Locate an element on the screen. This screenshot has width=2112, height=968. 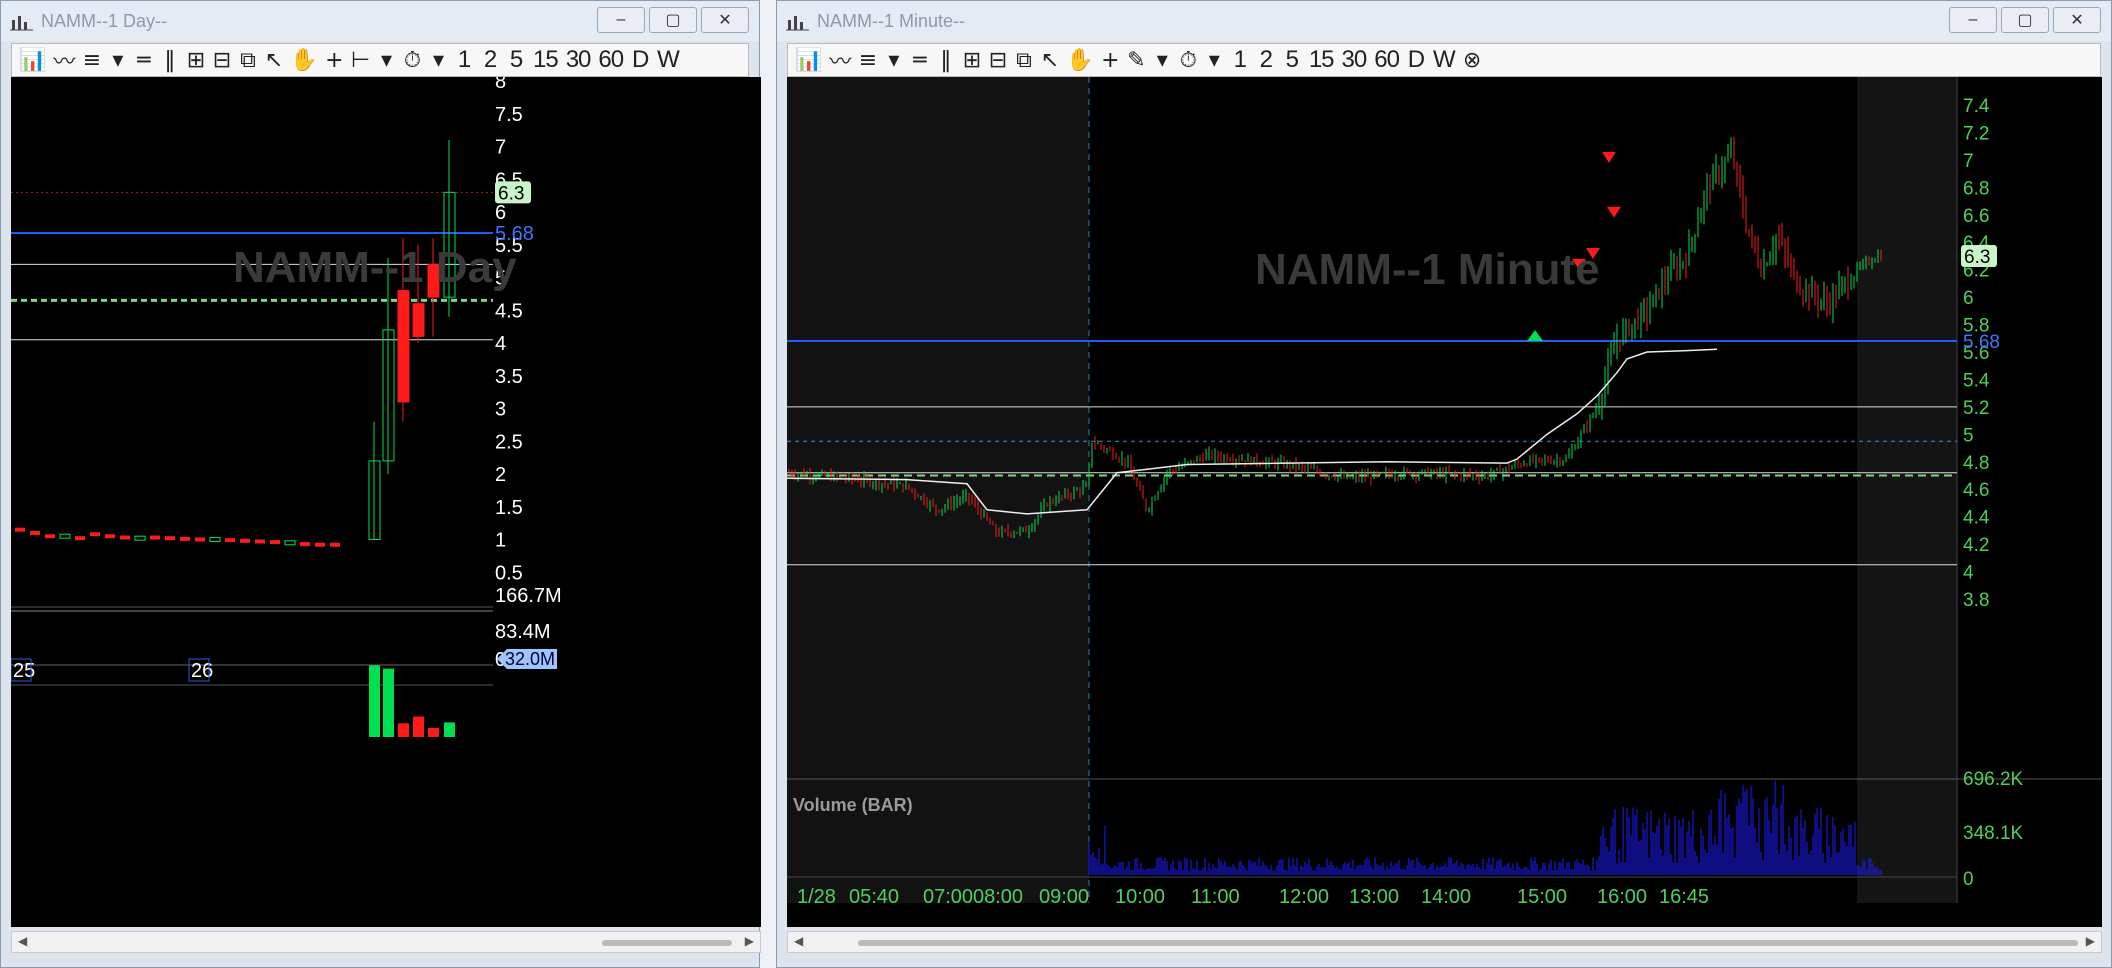
toolbar-item-12: ⊢ is located at coordinates (360, 60).